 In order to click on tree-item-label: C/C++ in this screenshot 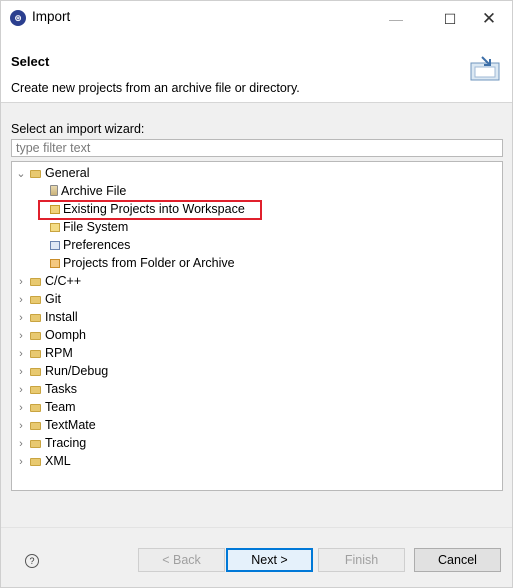, I will do `click(63, 281)`.